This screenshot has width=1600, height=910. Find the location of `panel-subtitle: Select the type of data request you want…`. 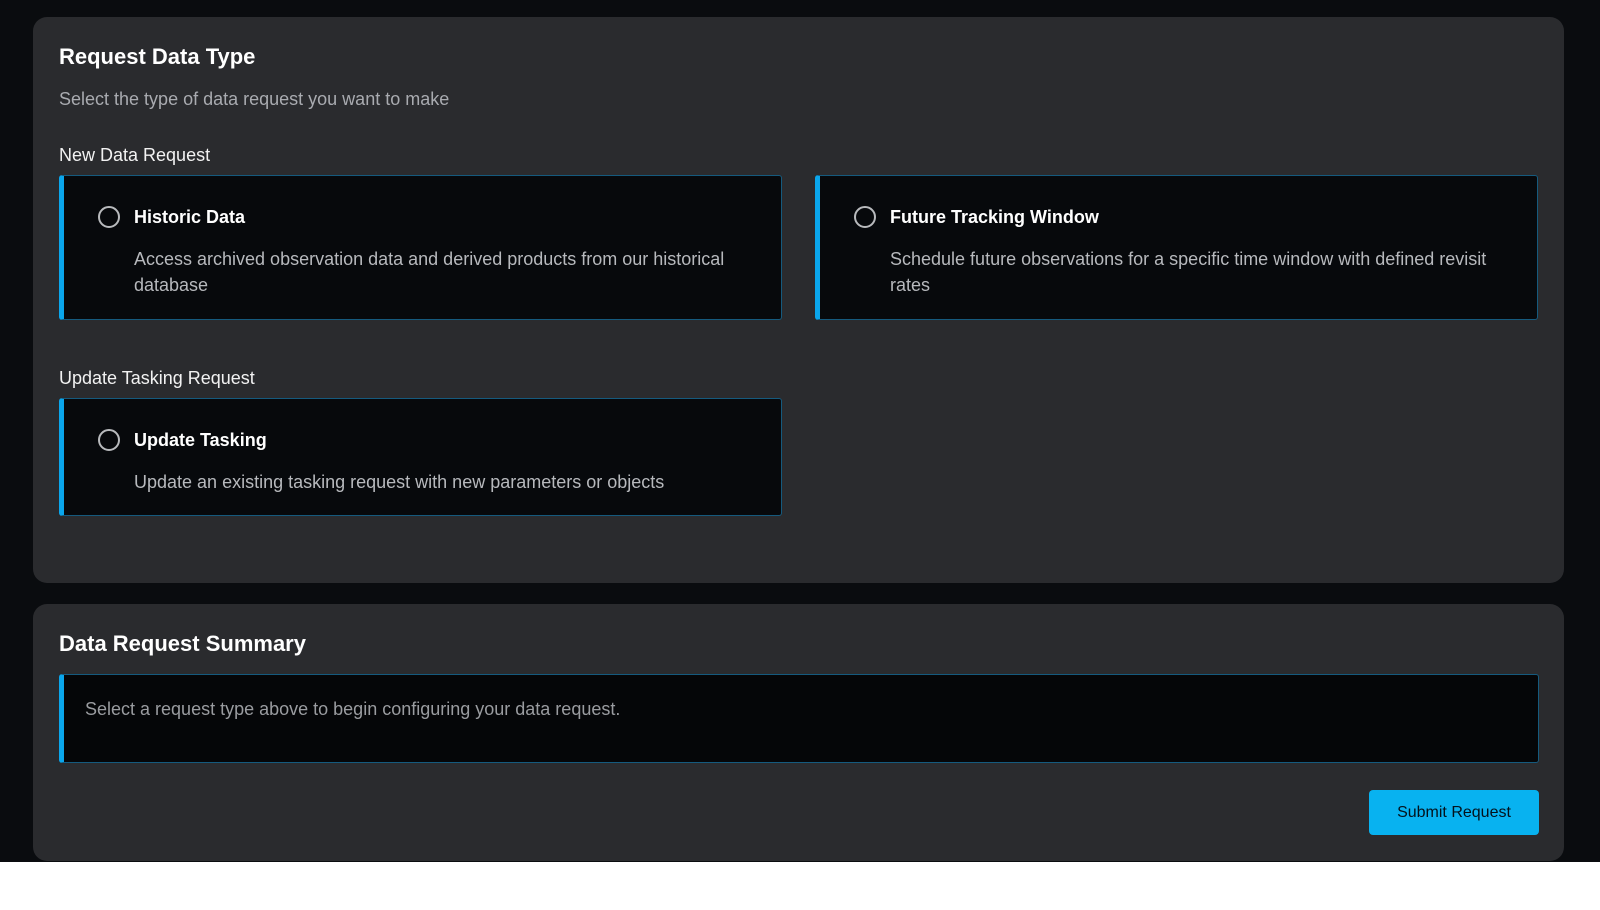

panel-subtitle: Select the type of data request you want… is located at coordinates (254, 99).